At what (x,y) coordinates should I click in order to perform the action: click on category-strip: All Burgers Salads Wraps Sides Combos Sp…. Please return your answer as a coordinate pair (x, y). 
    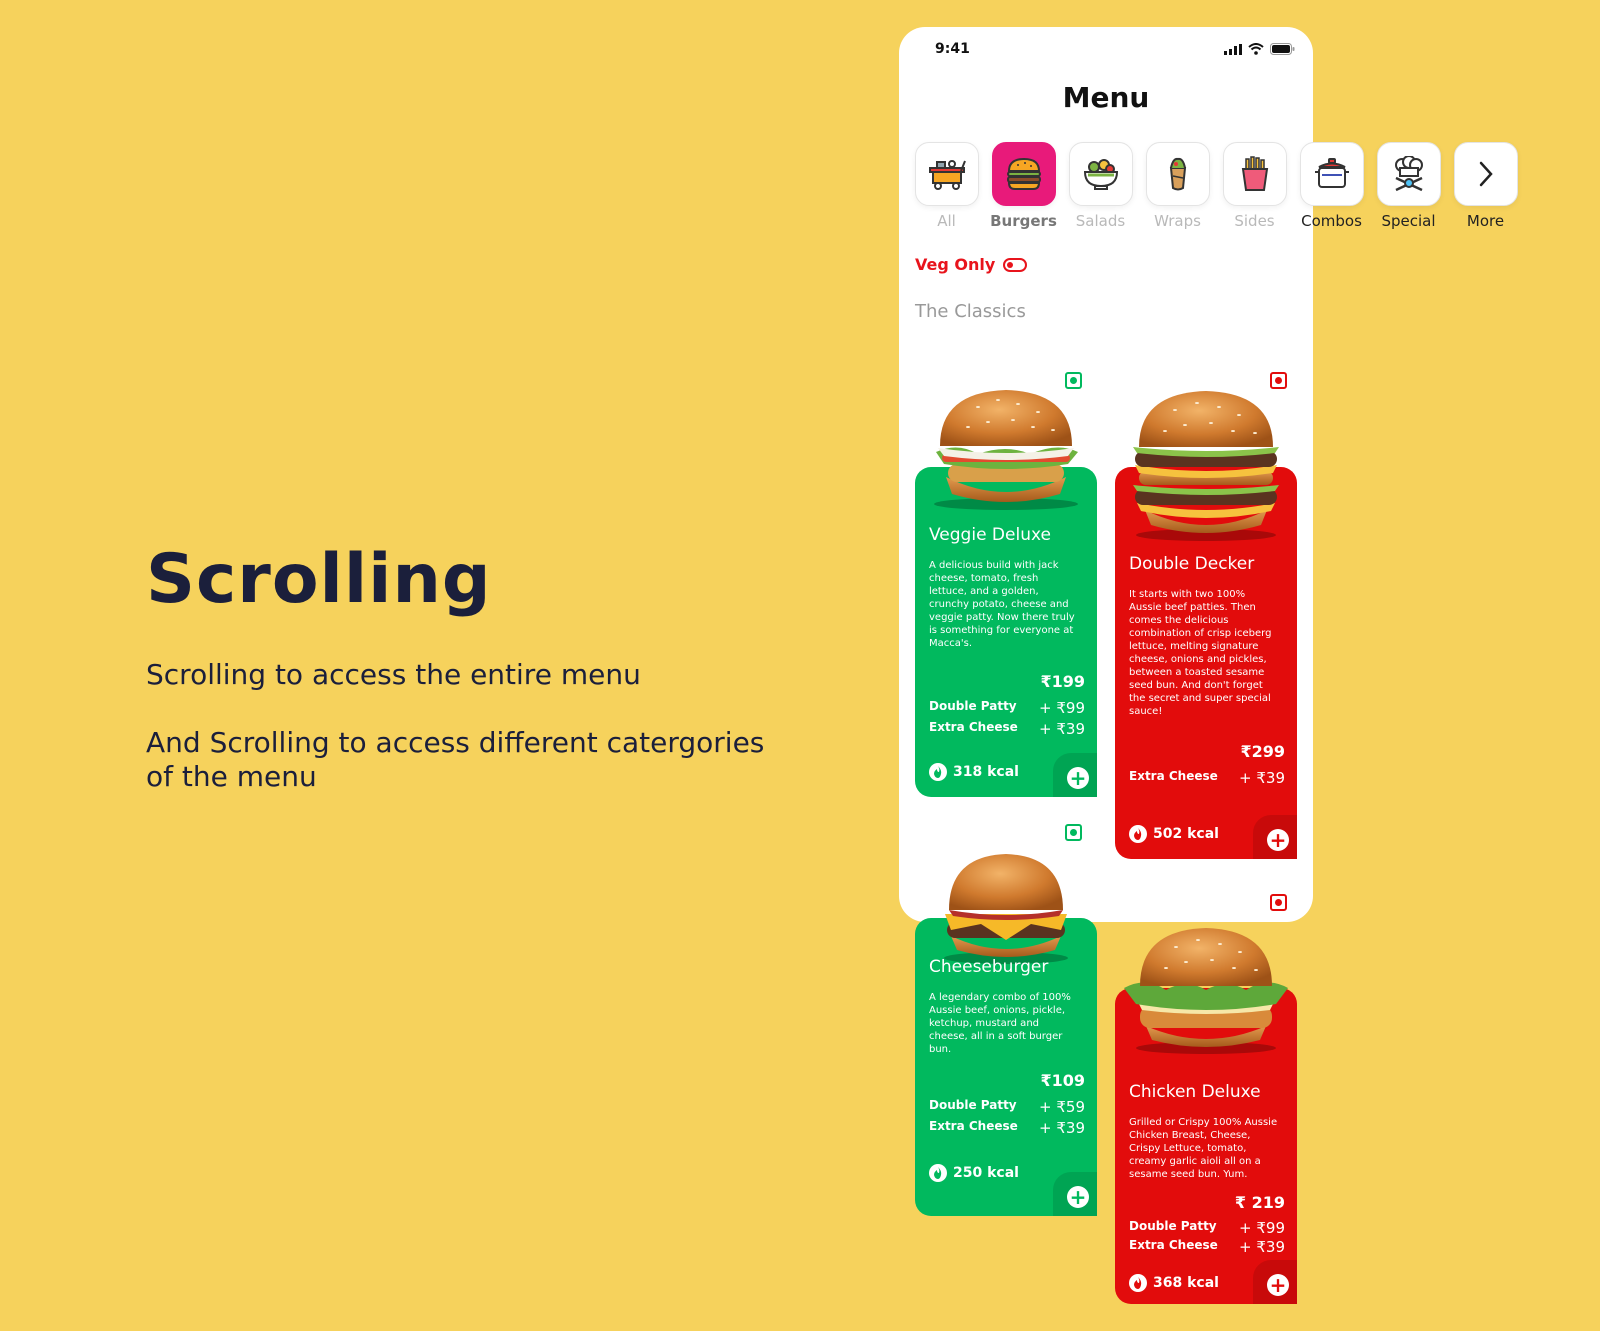
    Looking at the image, I should click on (1216, 186).